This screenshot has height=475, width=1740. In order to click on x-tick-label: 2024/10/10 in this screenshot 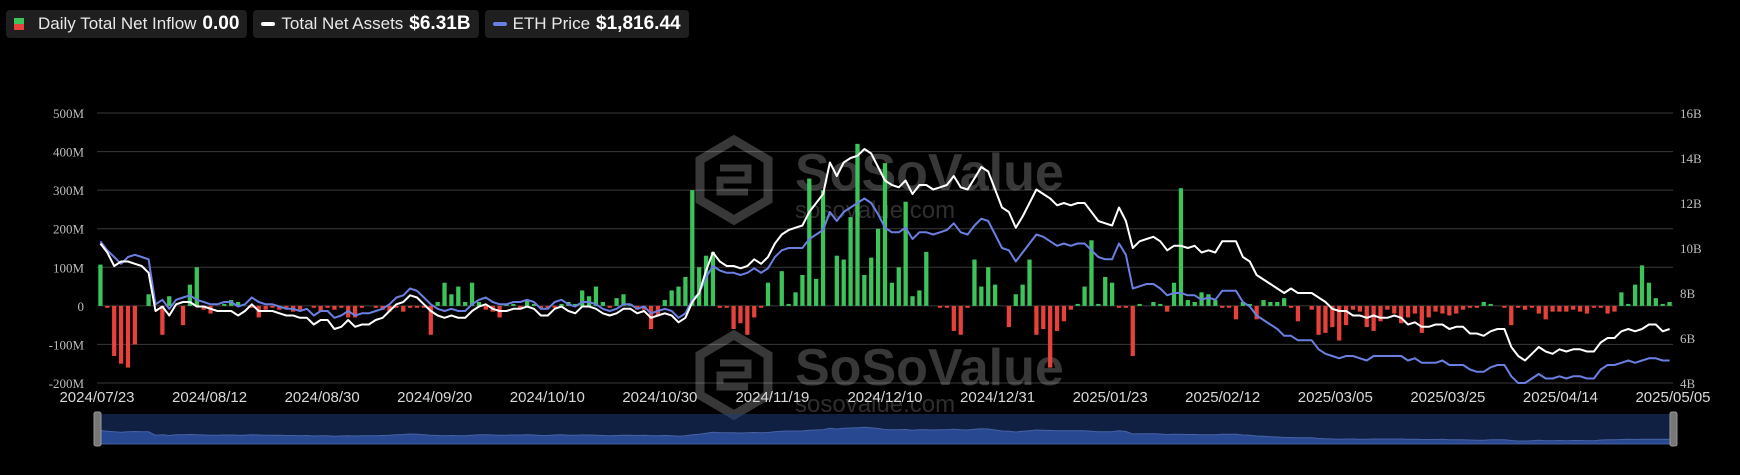, I will do `click(547, 397)`.